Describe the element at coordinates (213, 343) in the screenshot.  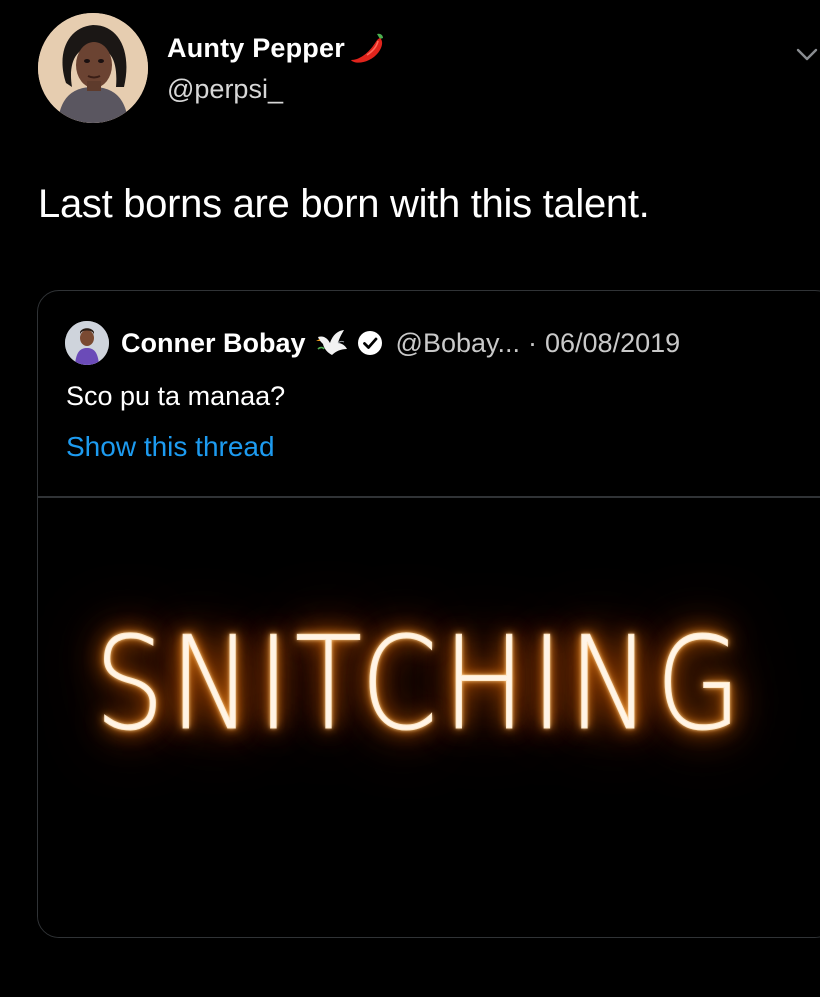
I see `quoted-author-name: Conner Bobay` at that location.